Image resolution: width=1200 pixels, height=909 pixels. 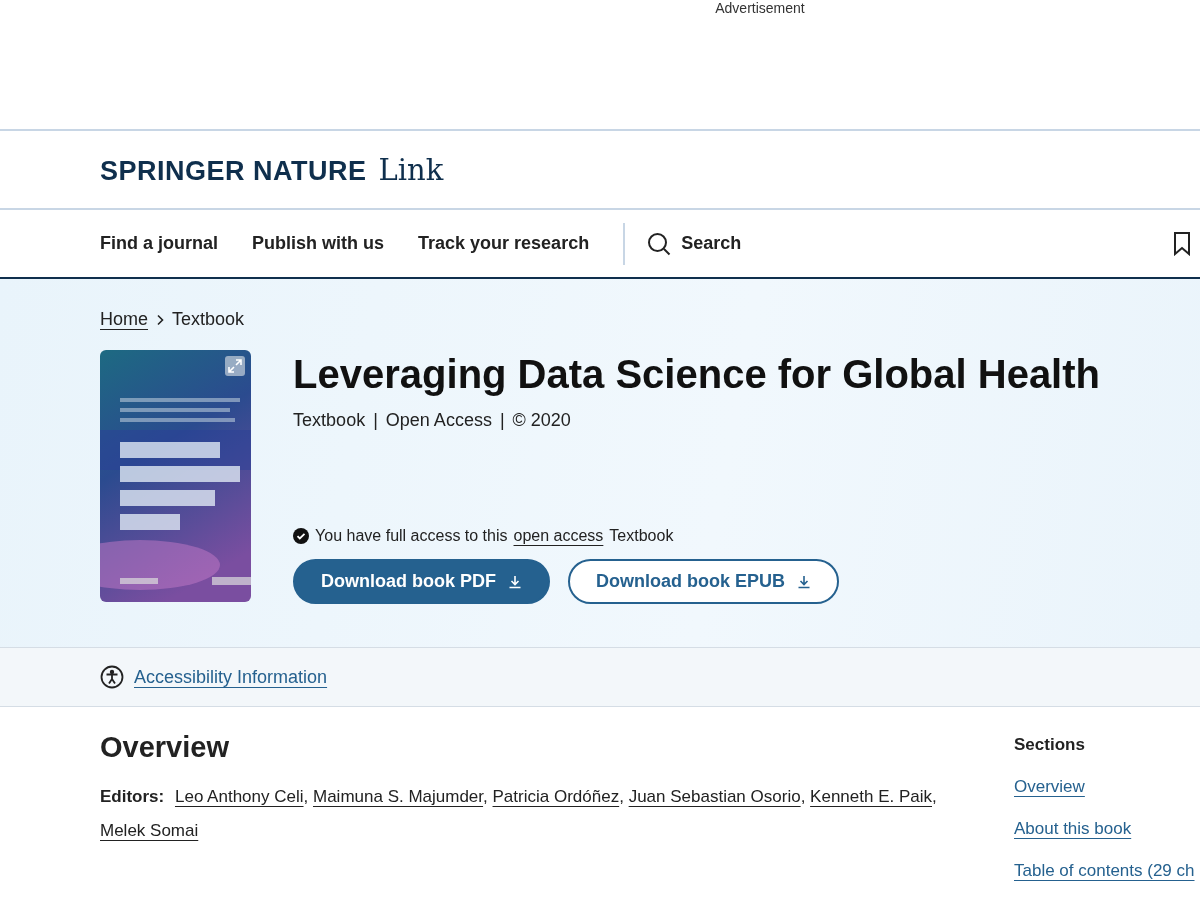 What do you see at coordinates (694, 243) in the screenshot?
I see `search-button: Search` at bounding box center [694, 243].